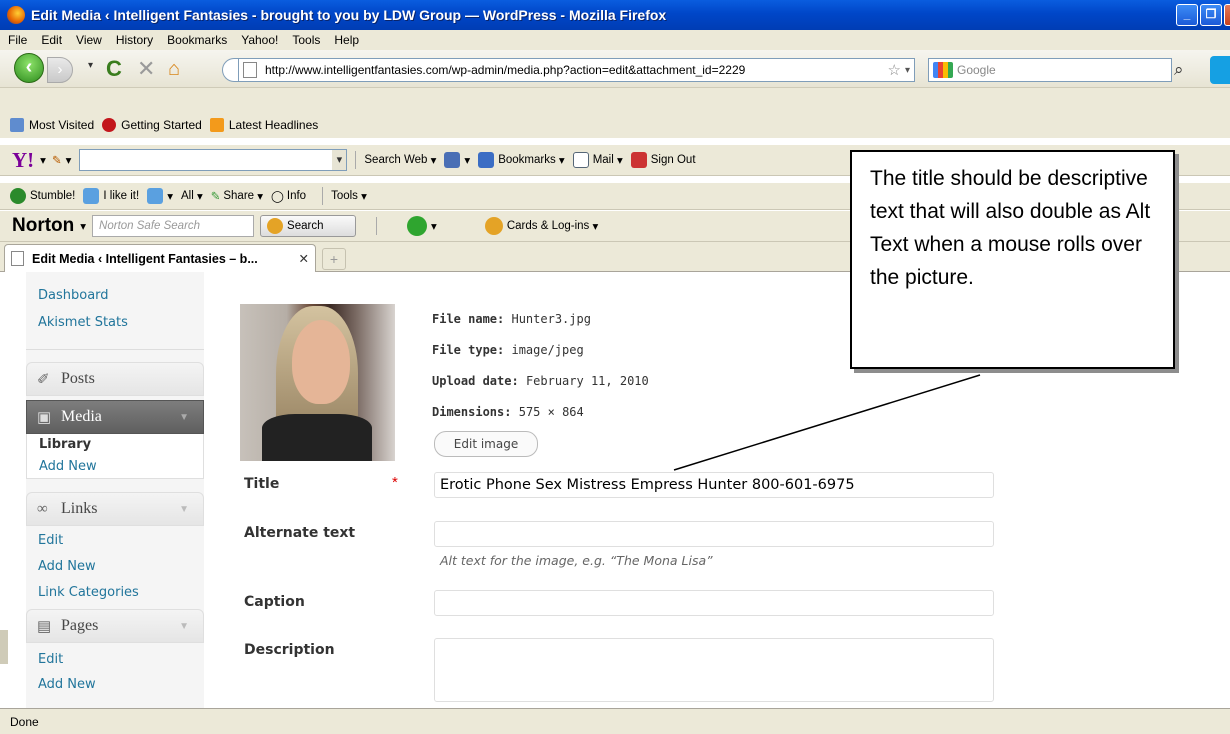 The image size is (1230, 734). I want to click on status-bar: Done, so click(615, 721).